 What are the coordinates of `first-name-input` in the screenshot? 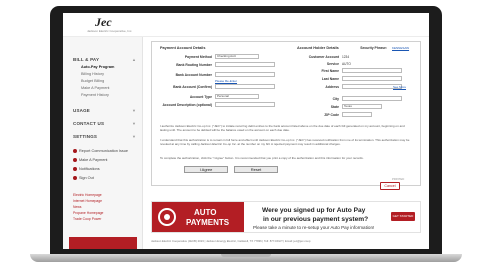 It's located at (372, 70).